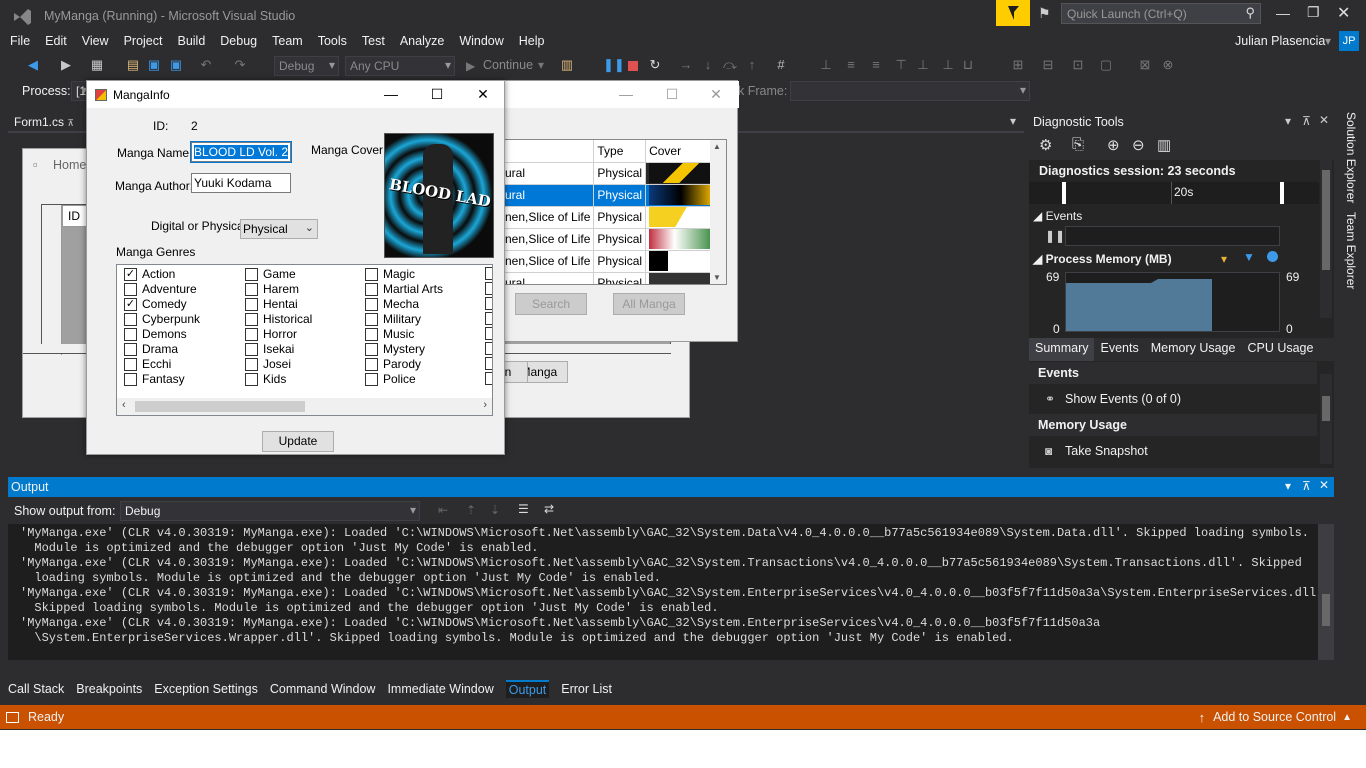  I want to click on user-chevron-icon: ▾, so click(1328, 41).